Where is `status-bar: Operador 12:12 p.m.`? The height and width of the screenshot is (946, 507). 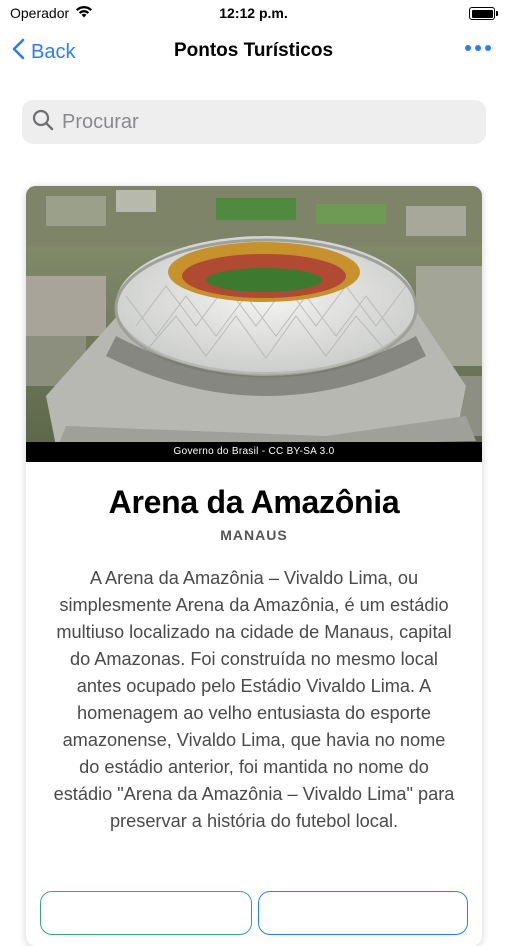
status-bar: Operador 12:12 p.m. is located at coordinates (253, 14).